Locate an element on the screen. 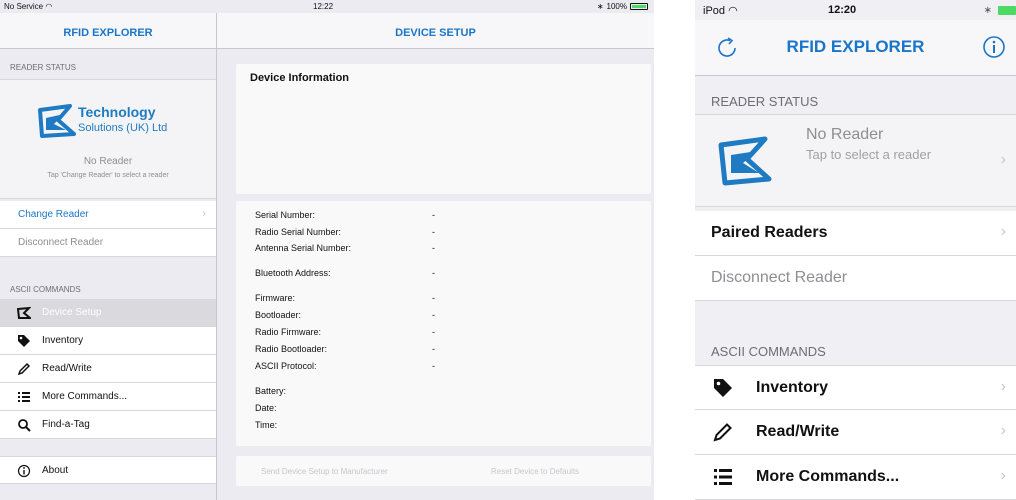 This screenshot has height=500, width=1016. carrier-label: iPod ◠ is located at coordinates (720, 10).